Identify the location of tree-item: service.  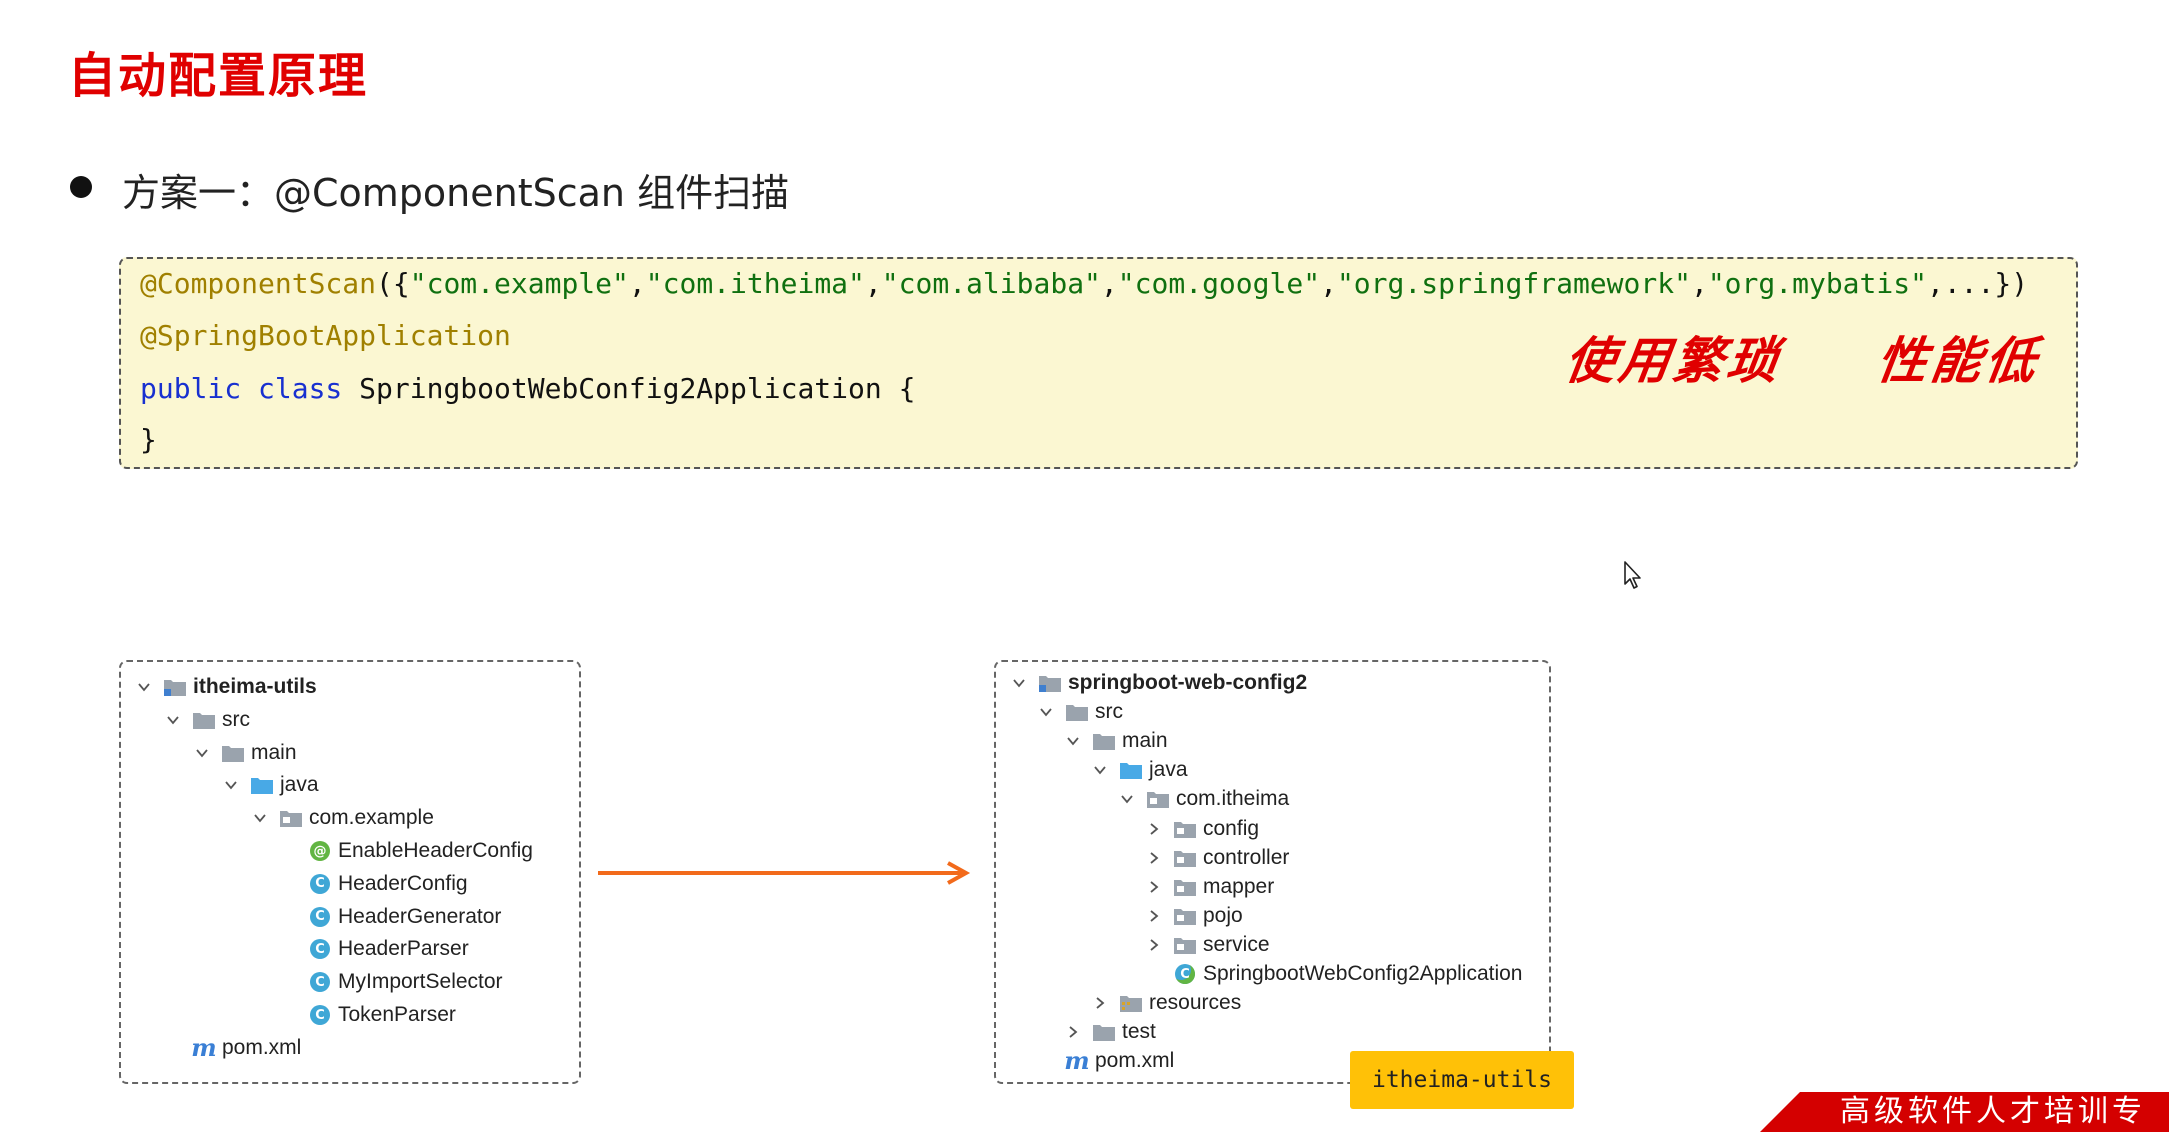
(1207, 945).